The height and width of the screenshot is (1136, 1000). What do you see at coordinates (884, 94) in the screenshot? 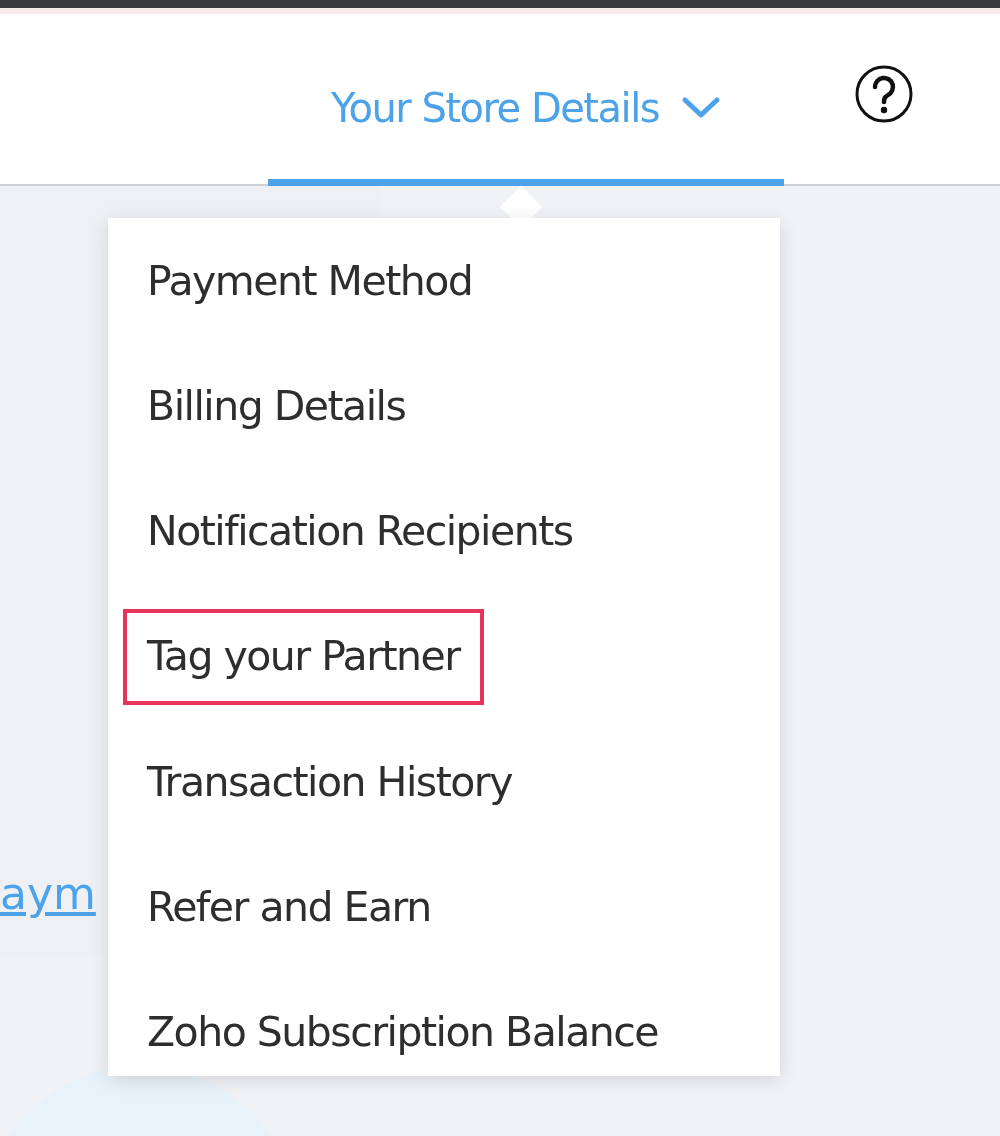
I see `help-icon` at bounding box center [884, 94].